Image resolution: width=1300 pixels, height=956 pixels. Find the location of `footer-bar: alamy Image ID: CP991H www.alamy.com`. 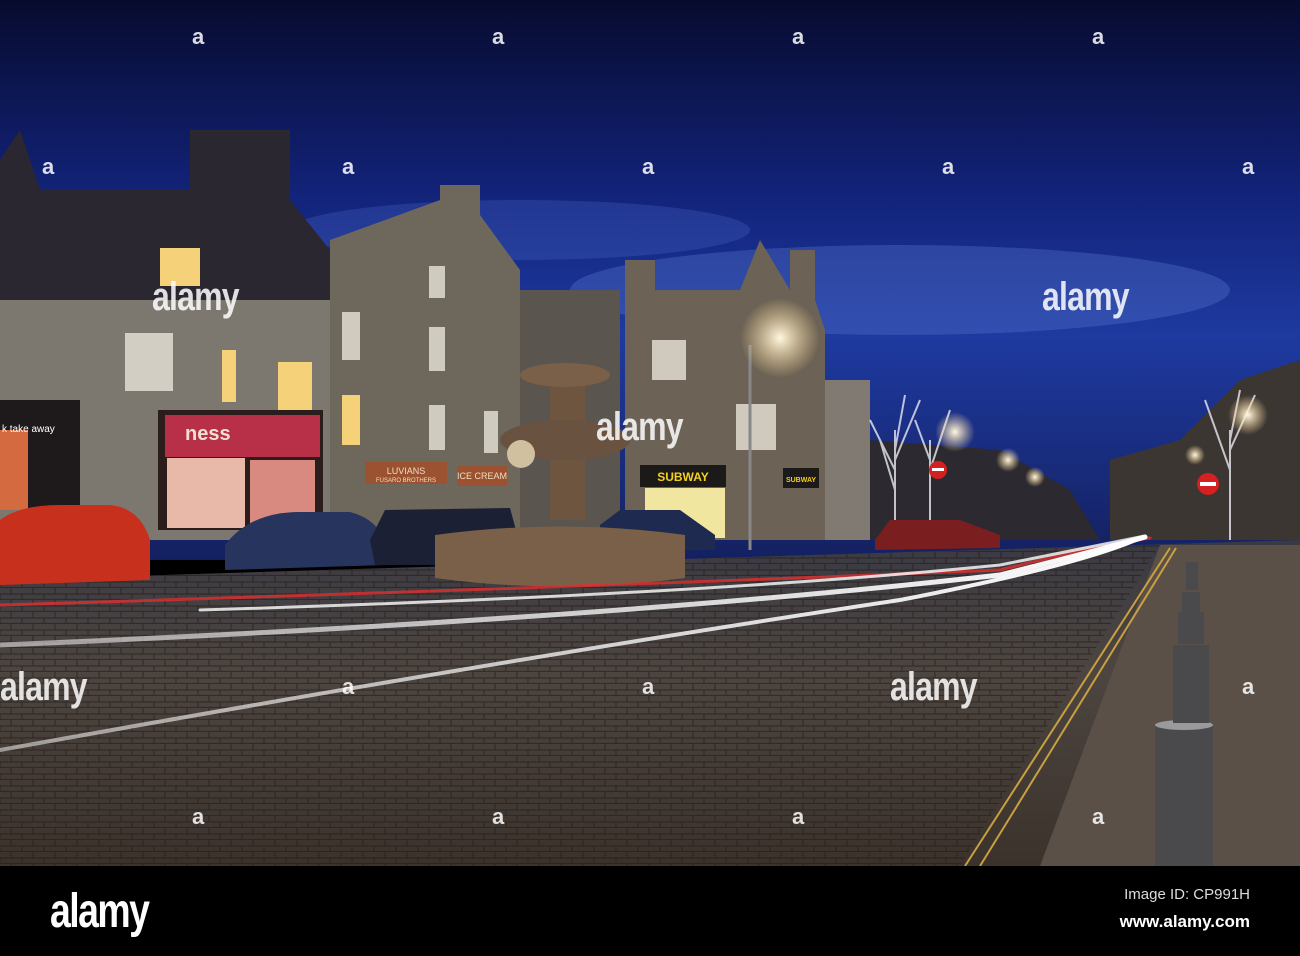

footer-bar: alamy Image ID: CP991H www.alamy.com is located at coordinates (650, 911).